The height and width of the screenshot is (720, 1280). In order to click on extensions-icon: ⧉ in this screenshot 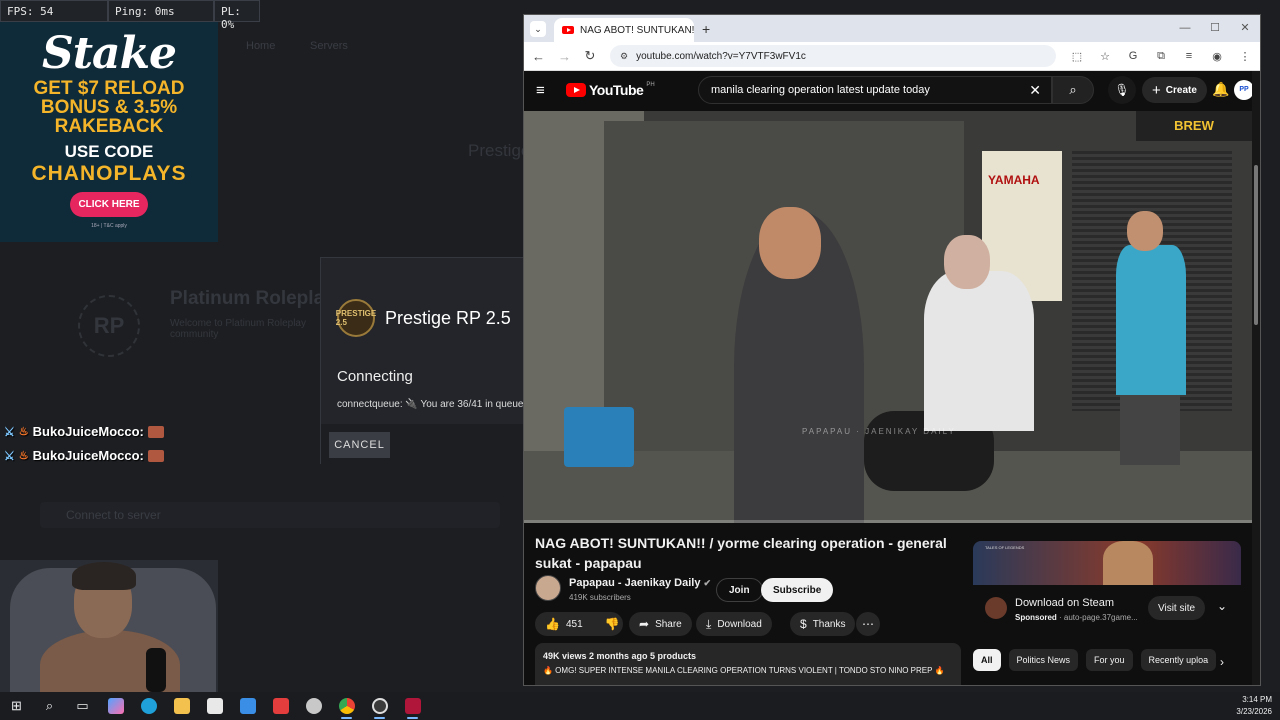, I will do `click(1161, 56)`.